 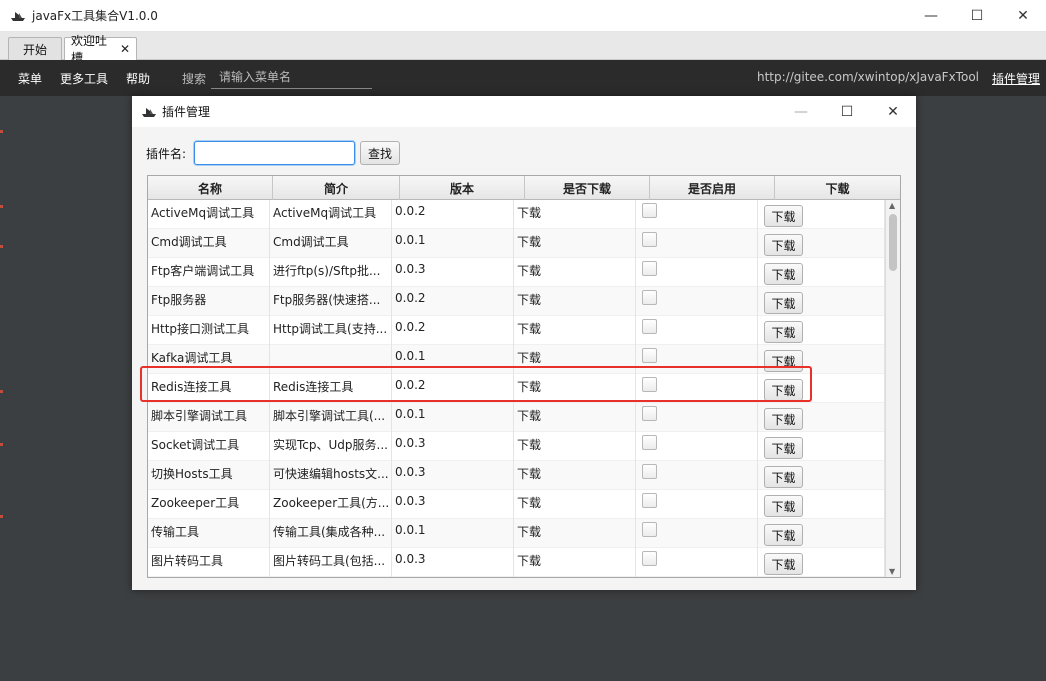 I want to click on cell-name: Socket调试工具, so click(x=209, y=446).